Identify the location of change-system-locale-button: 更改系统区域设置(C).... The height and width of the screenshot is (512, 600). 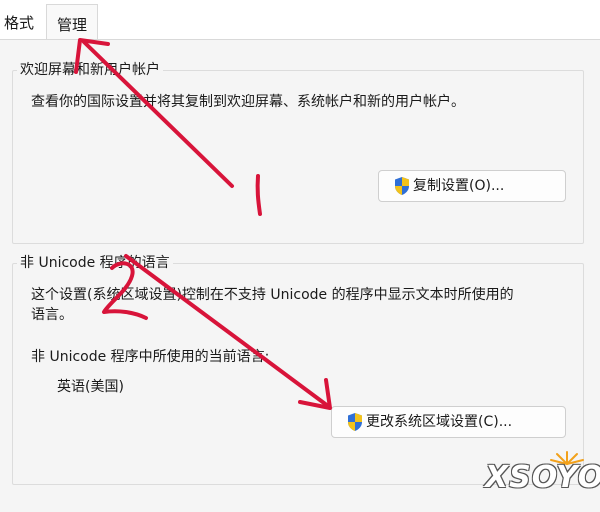
(448, 422).